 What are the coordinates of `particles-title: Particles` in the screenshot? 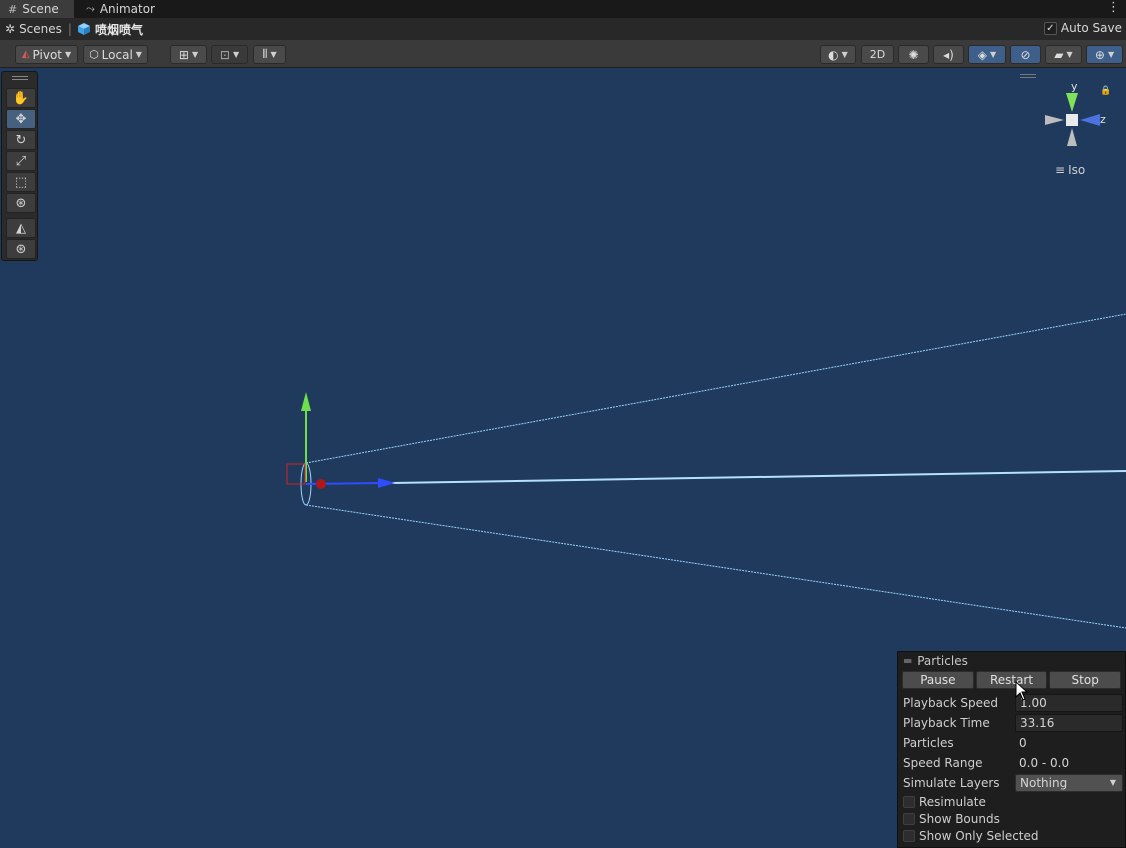 It's located at (942, 660).